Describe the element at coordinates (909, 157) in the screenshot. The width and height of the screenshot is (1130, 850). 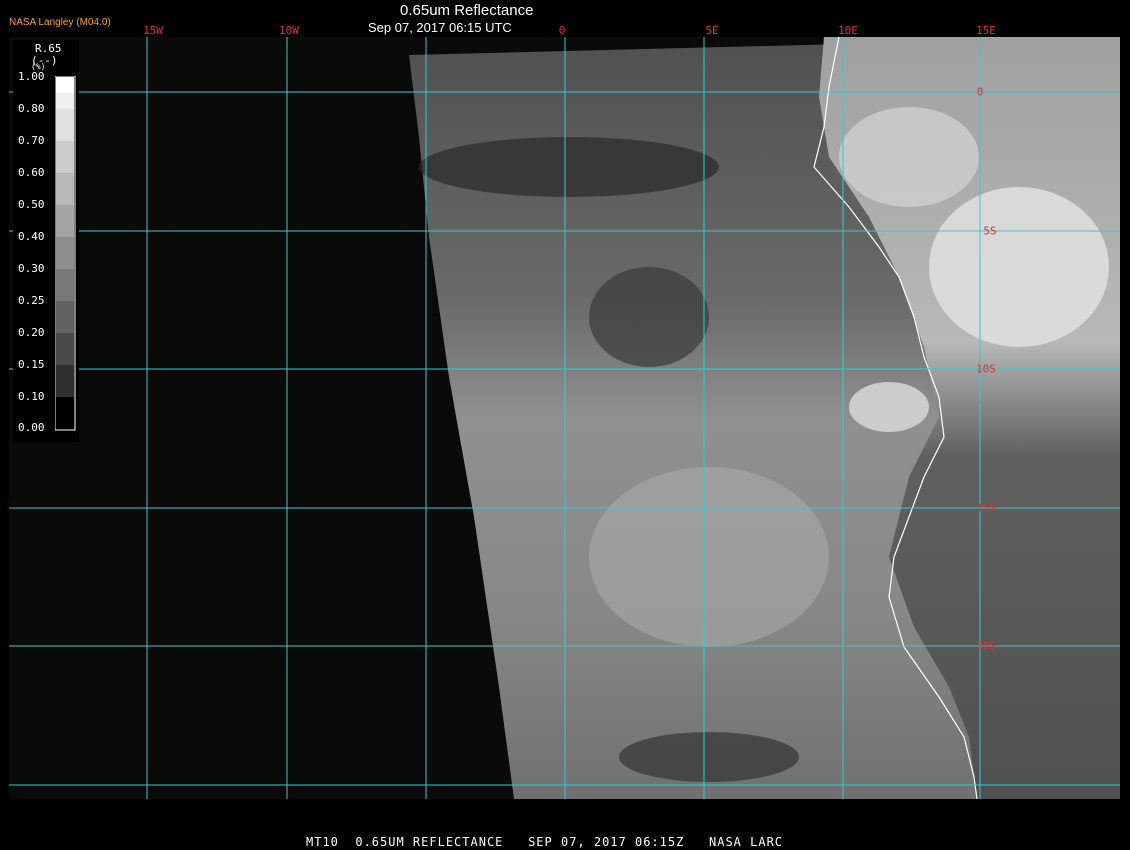
I see `cloud-cluster-ne` at that location.